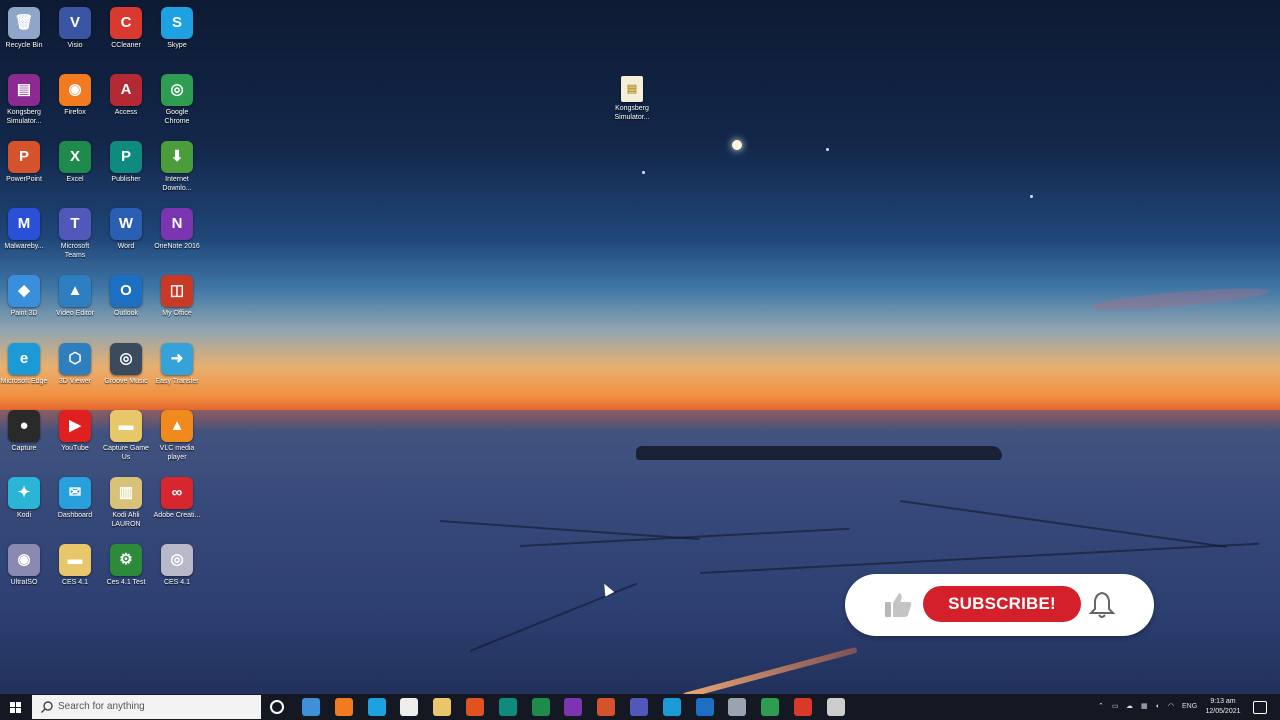  Describe the element at coordinates (1002, 604) in the screenshot. I see `subscribe-button: SUBSCRIBE!` at that location.